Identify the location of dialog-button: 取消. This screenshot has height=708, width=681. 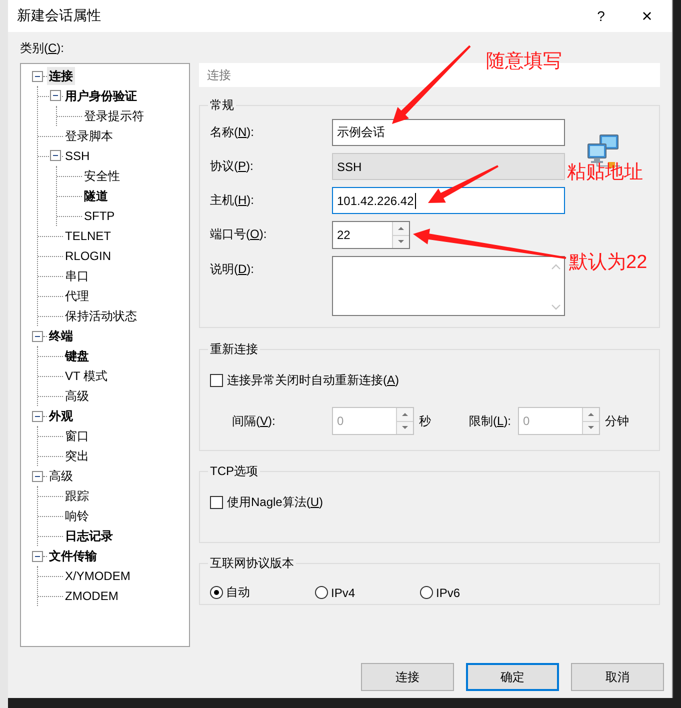
(617, 677).